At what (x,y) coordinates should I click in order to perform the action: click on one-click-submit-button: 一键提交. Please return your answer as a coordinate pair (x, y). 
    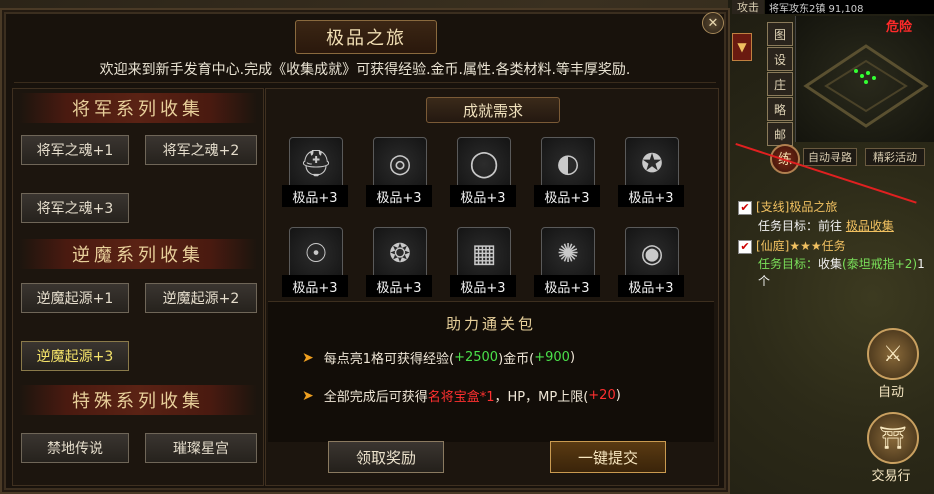
    Looking at the image, I should click on (608, 457).